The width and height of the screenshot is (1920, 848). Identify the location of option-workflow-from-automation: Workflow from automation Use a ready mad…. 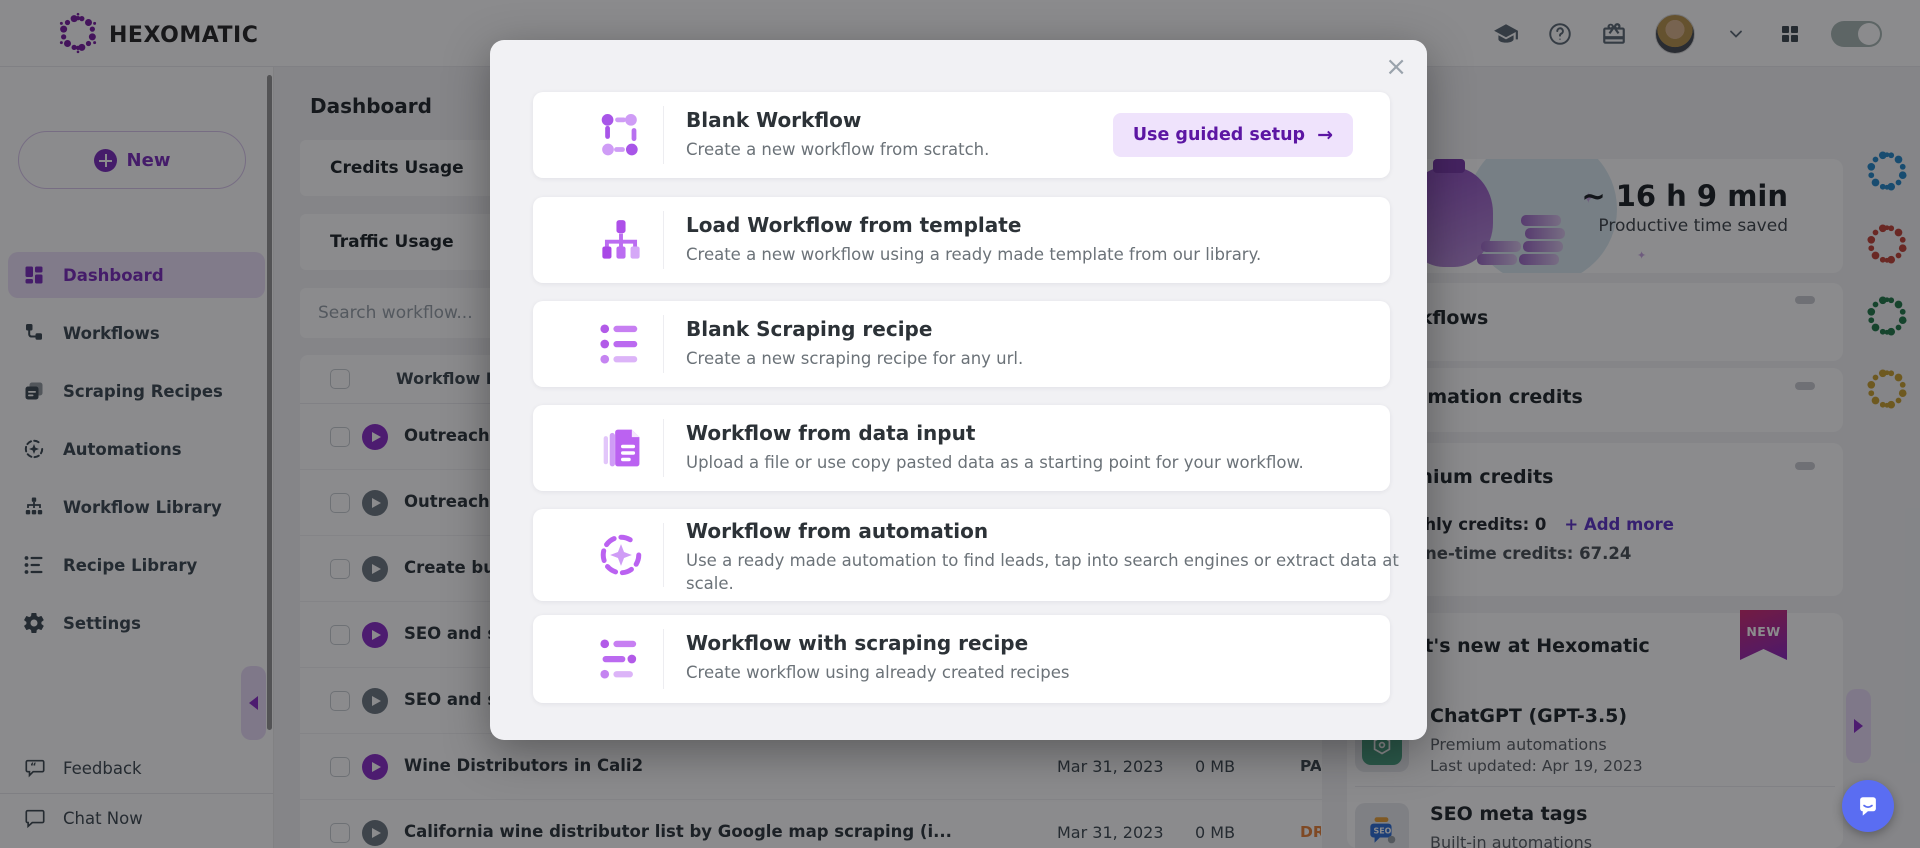
(966, 555).